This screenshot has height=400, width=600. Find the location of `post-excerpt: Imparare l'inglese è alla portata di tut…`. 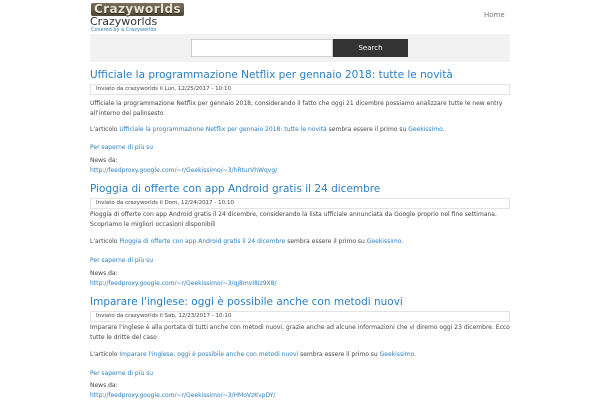

post-excerpt: Imparare l'inglese è alla portata di tut… is located at coordinates (300, 332).